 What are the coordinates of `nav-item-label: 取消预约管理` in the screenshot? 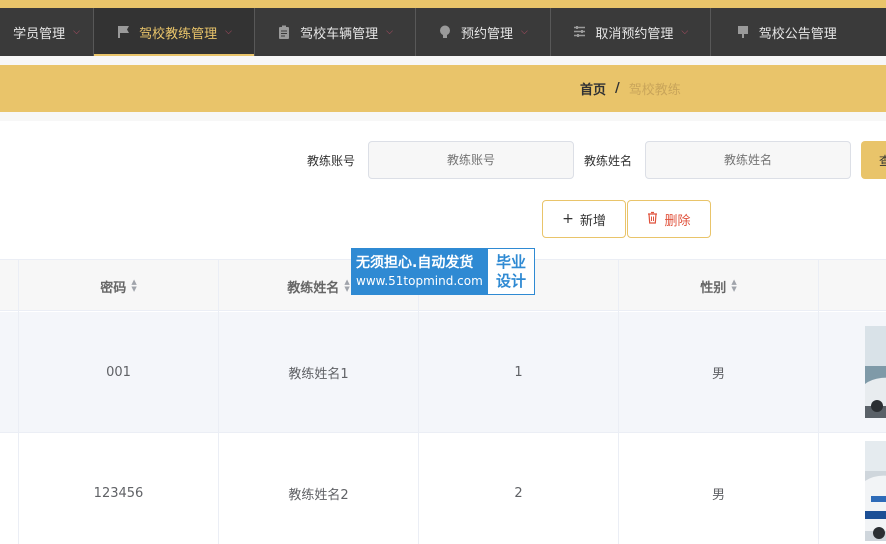 It's located at (634, 34).